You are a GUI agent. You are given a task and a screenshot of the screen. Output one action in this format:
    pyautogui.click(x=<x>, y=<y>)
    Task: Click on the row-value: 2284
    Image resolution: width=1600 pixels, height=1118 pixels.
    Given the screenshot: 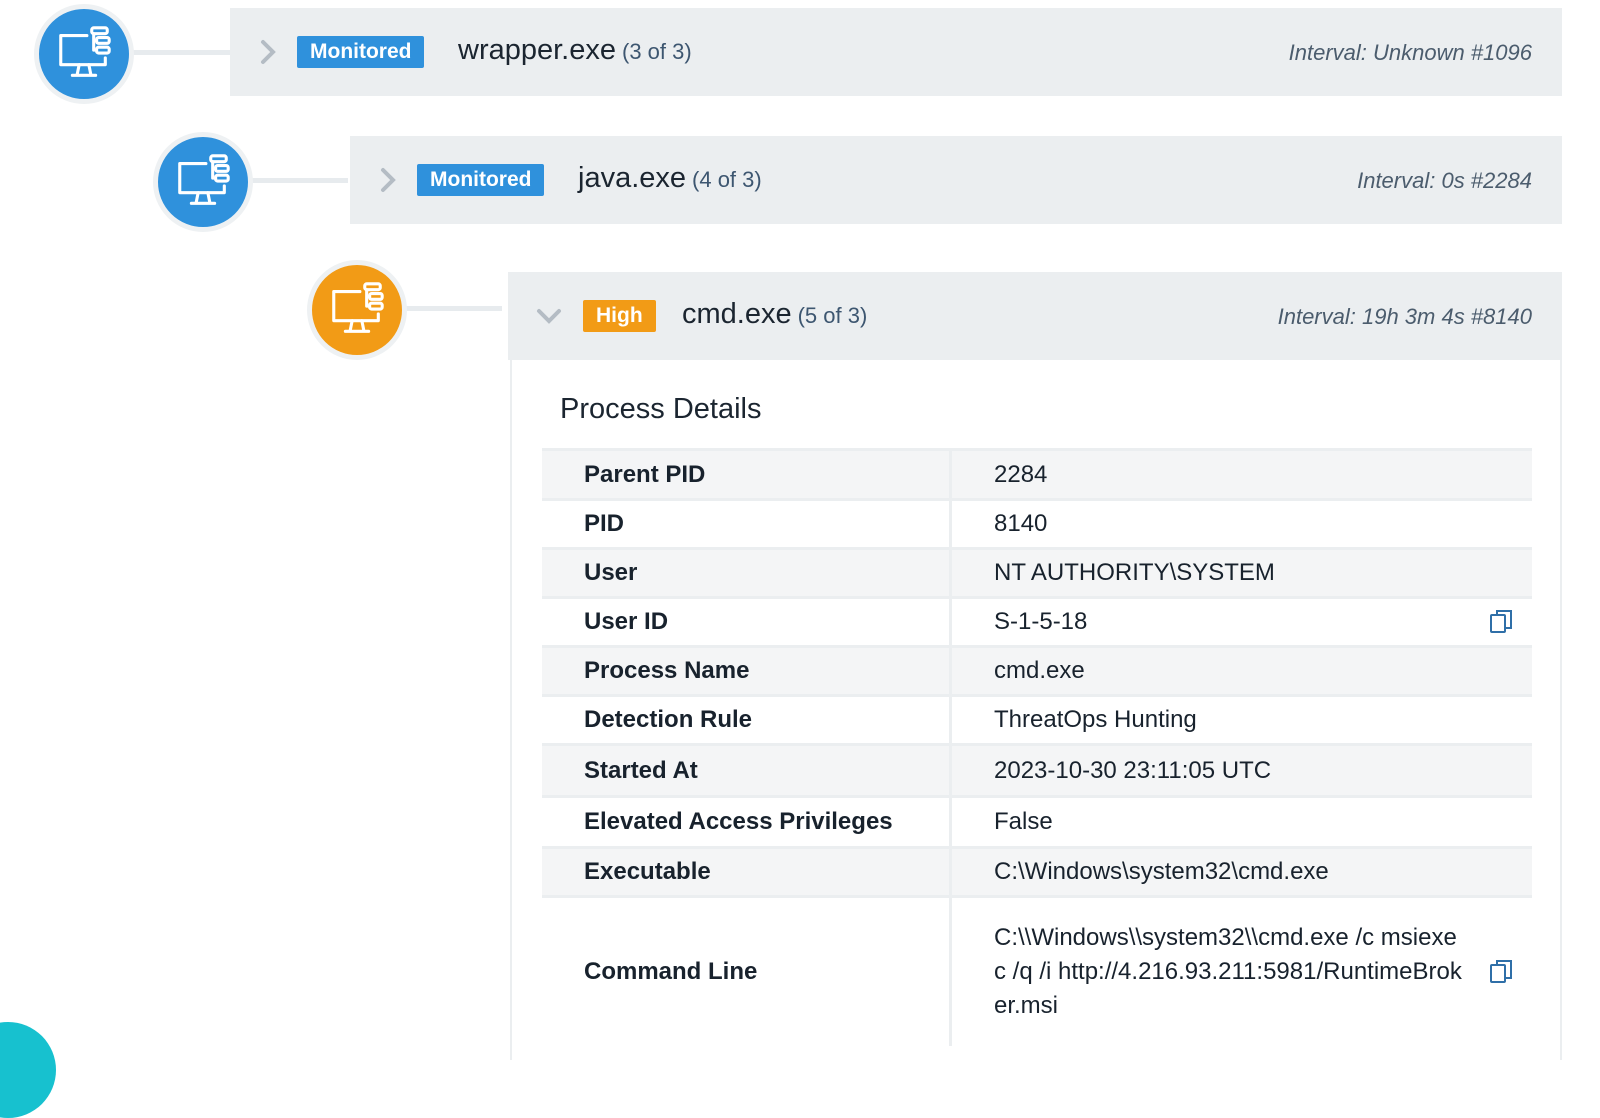 What is the action you would take?
    pyautogui.click(x=1242, y=474)
    